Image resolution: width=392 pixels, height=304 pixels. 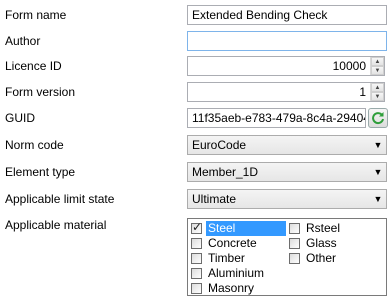 I want to click on material-item-rsteel: Rsteel, so click(x=315, y=228).